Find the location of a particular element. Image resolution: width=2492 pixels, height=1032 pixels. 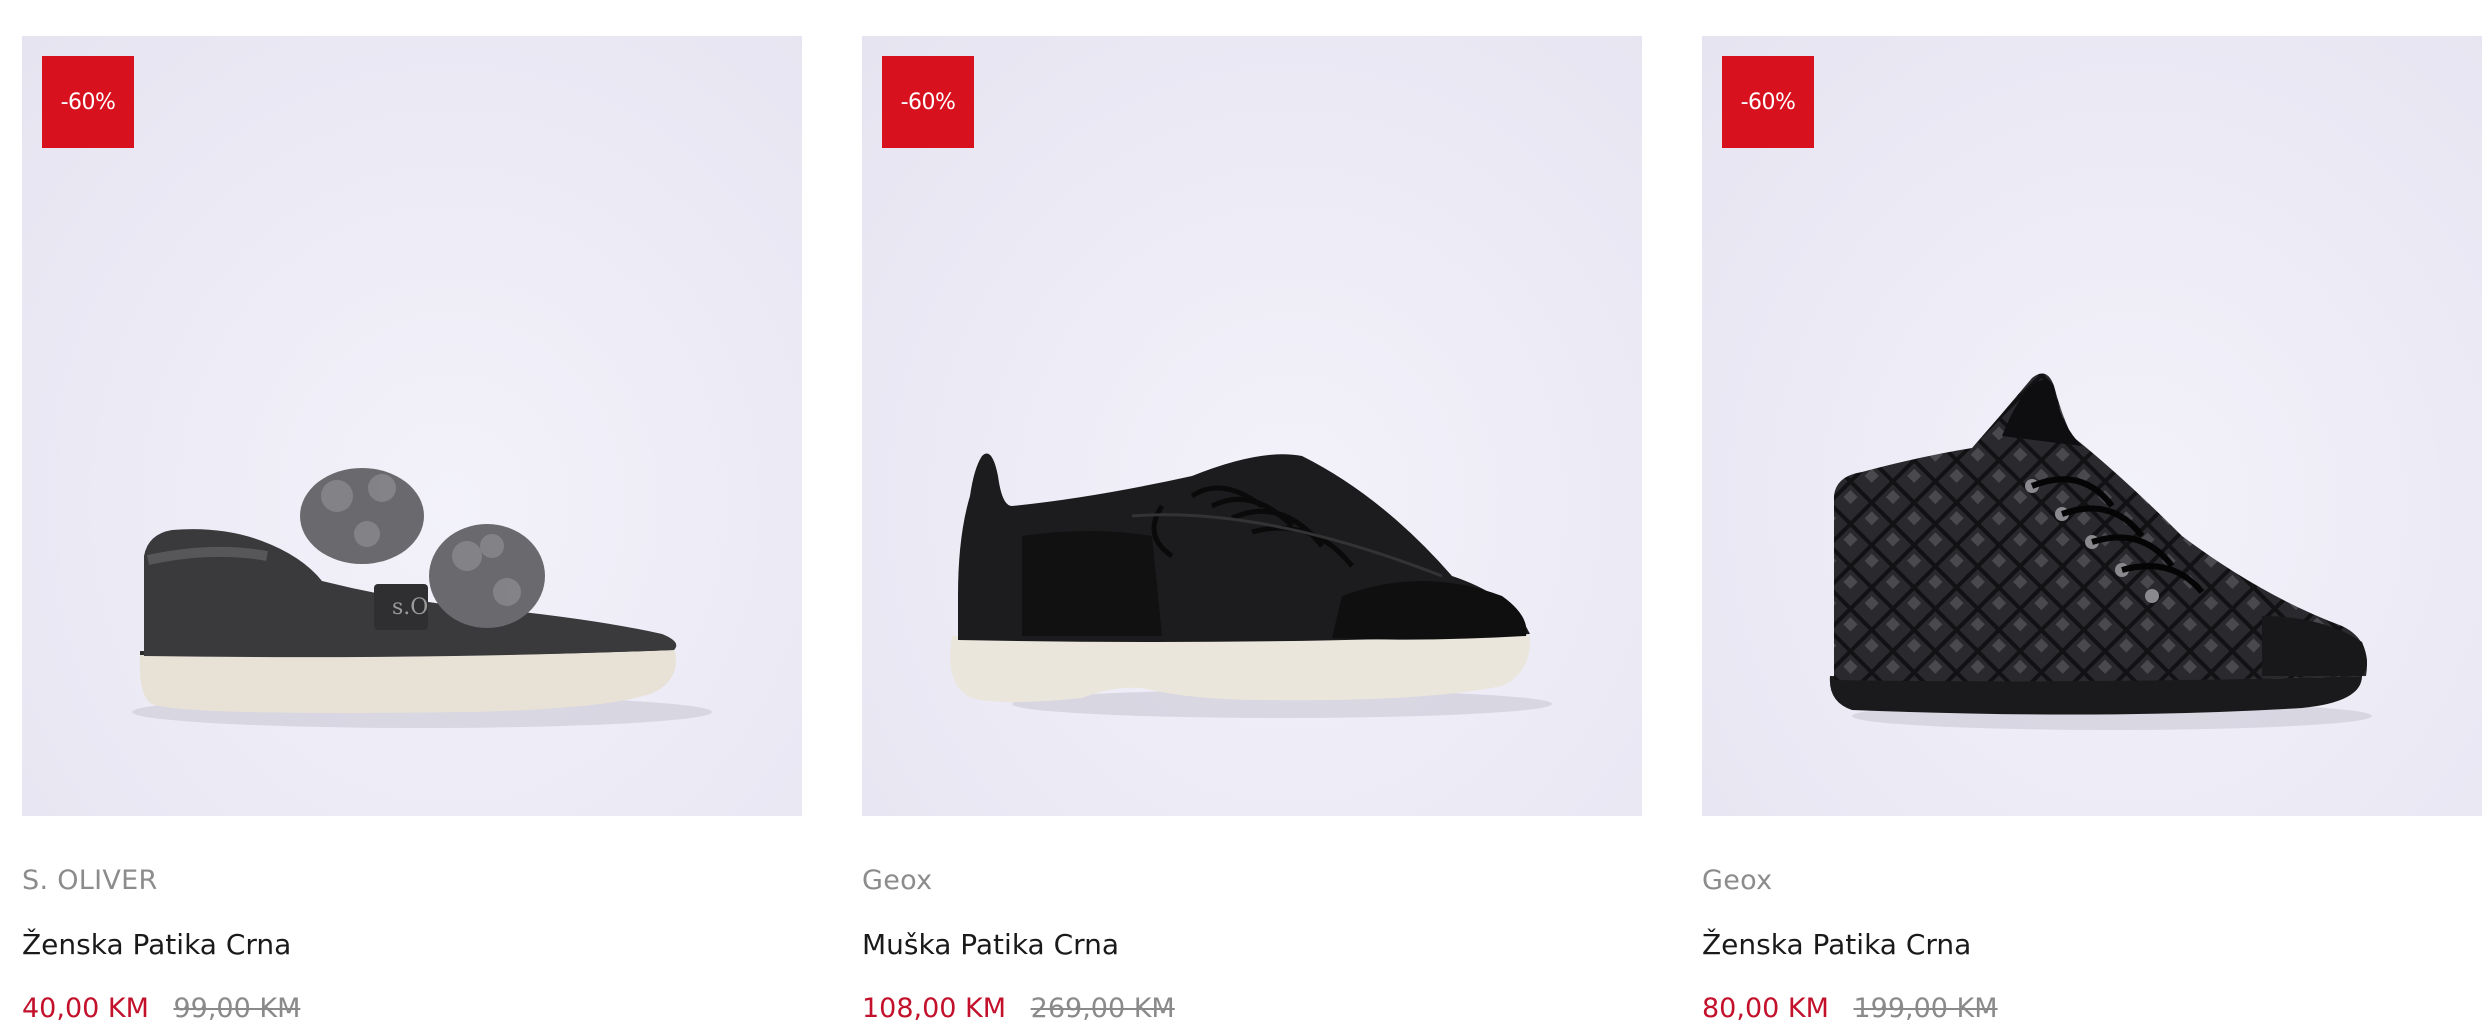

sale-price: 80,00 KM is located at coordinates (1765, 1008).